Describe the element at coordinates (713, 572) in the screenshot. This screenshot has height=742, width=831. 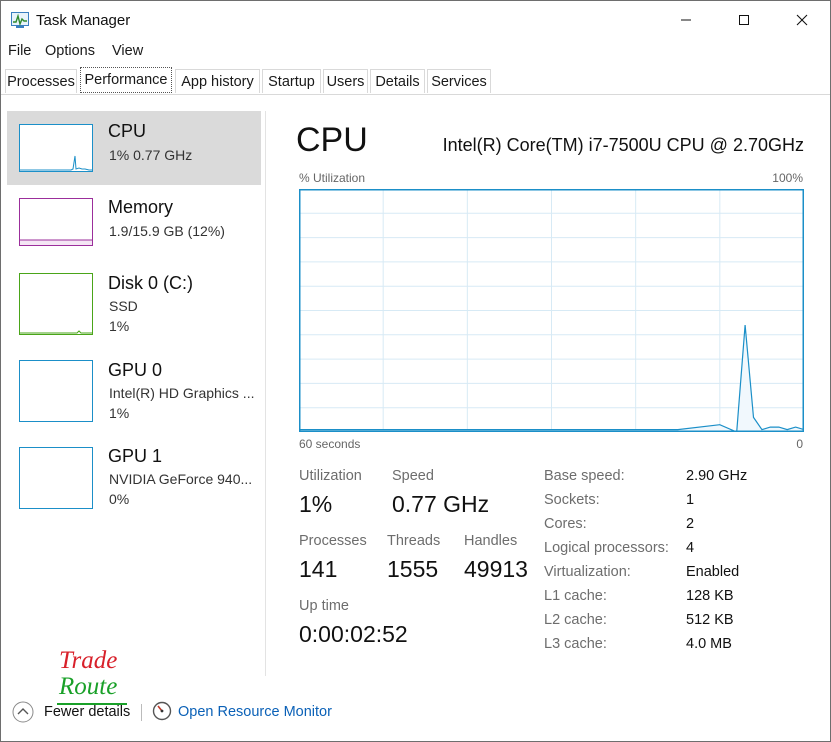
I see `spec-value-virtualization: Enabled` at that location.